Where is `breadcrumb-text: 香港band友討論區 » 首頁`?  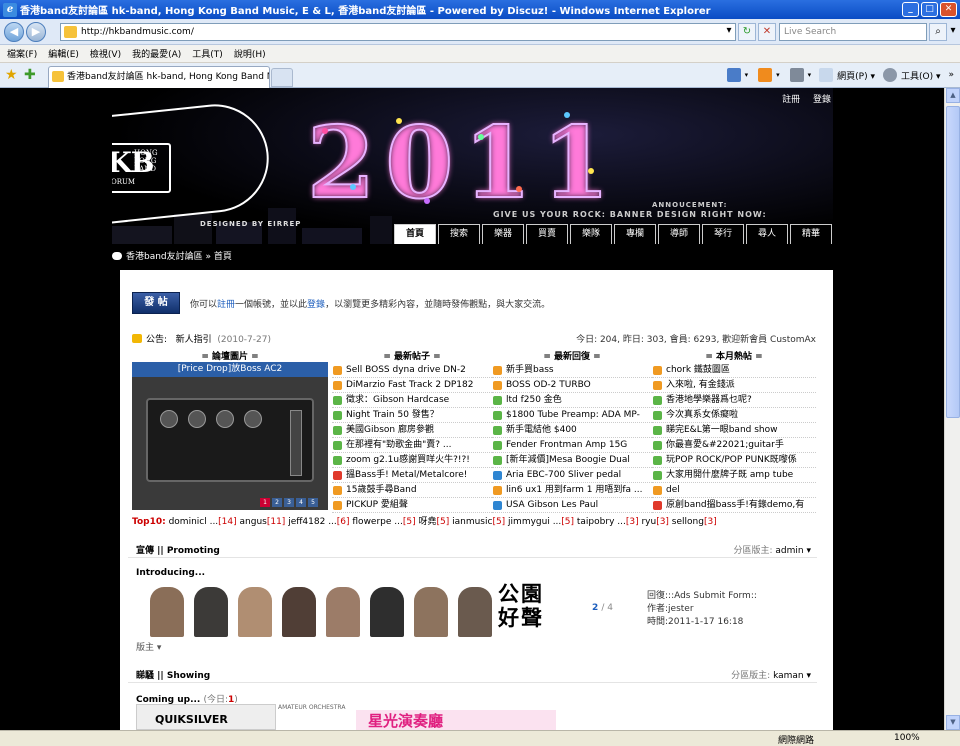
breadcrumb-text: 香港band友討論區 » 首頁 is located at coordinates (179, 257).